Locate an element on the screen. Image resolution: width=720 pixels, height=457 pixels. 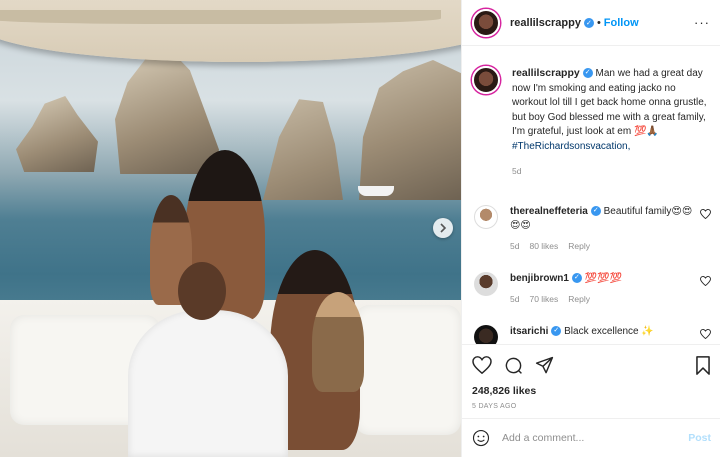
post-header: reallilscrappy ✓ • Follow ··· is located at coordinates (591, 23).